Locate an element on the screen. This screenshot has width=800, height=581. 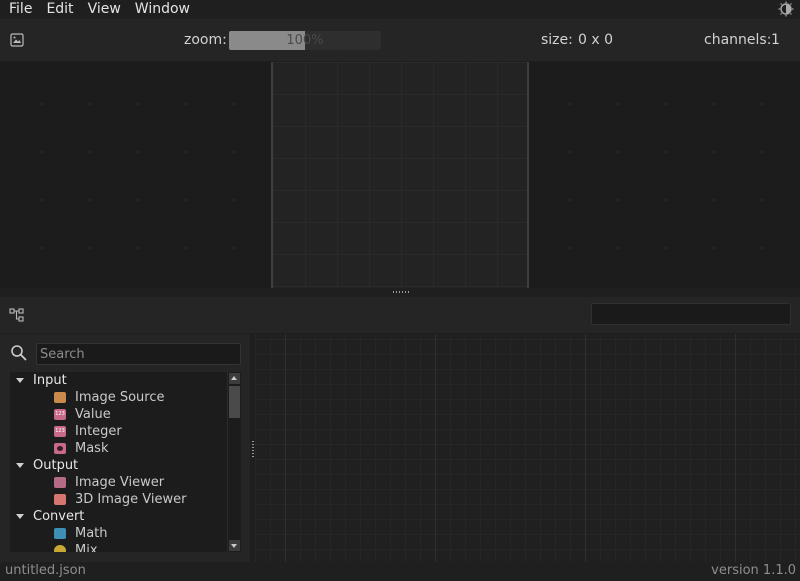
node-item-3d-image-viewer: 3D Image Viewer is located at coordinates (118, 499).